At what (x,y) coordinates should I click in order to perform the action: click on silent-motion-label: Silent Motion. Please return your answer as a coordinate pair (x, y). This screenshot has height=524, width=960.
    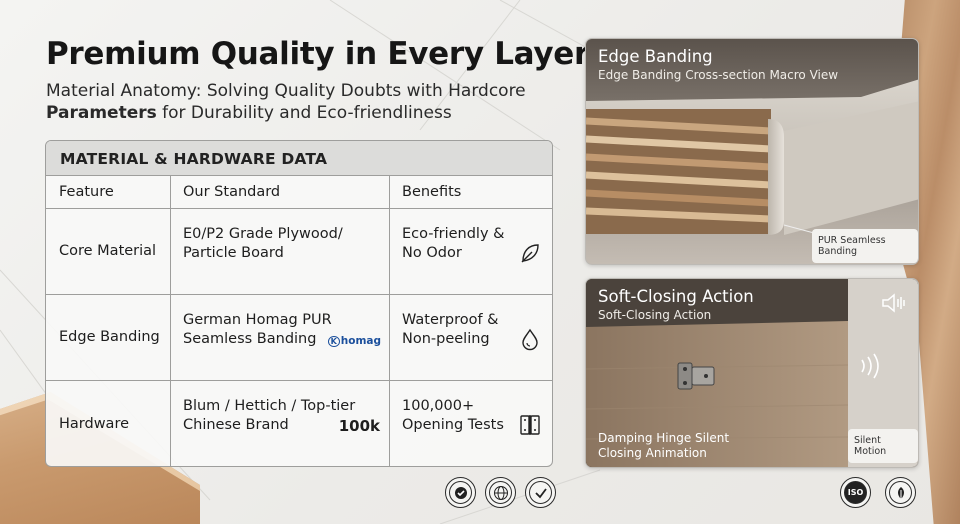
    Looking at the image, I should click on (883, 446).